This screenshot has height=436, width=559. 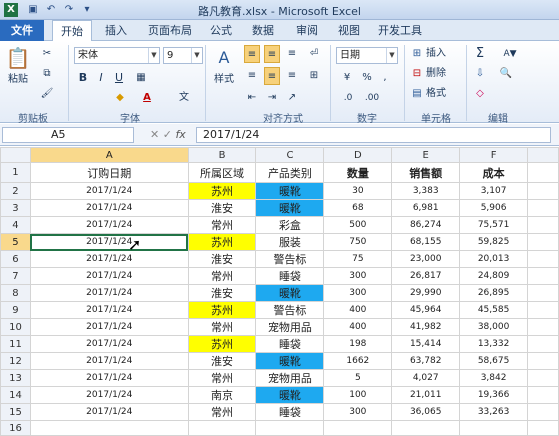 I want to click on tab-review: 审阅, so click(x=307, y=30).